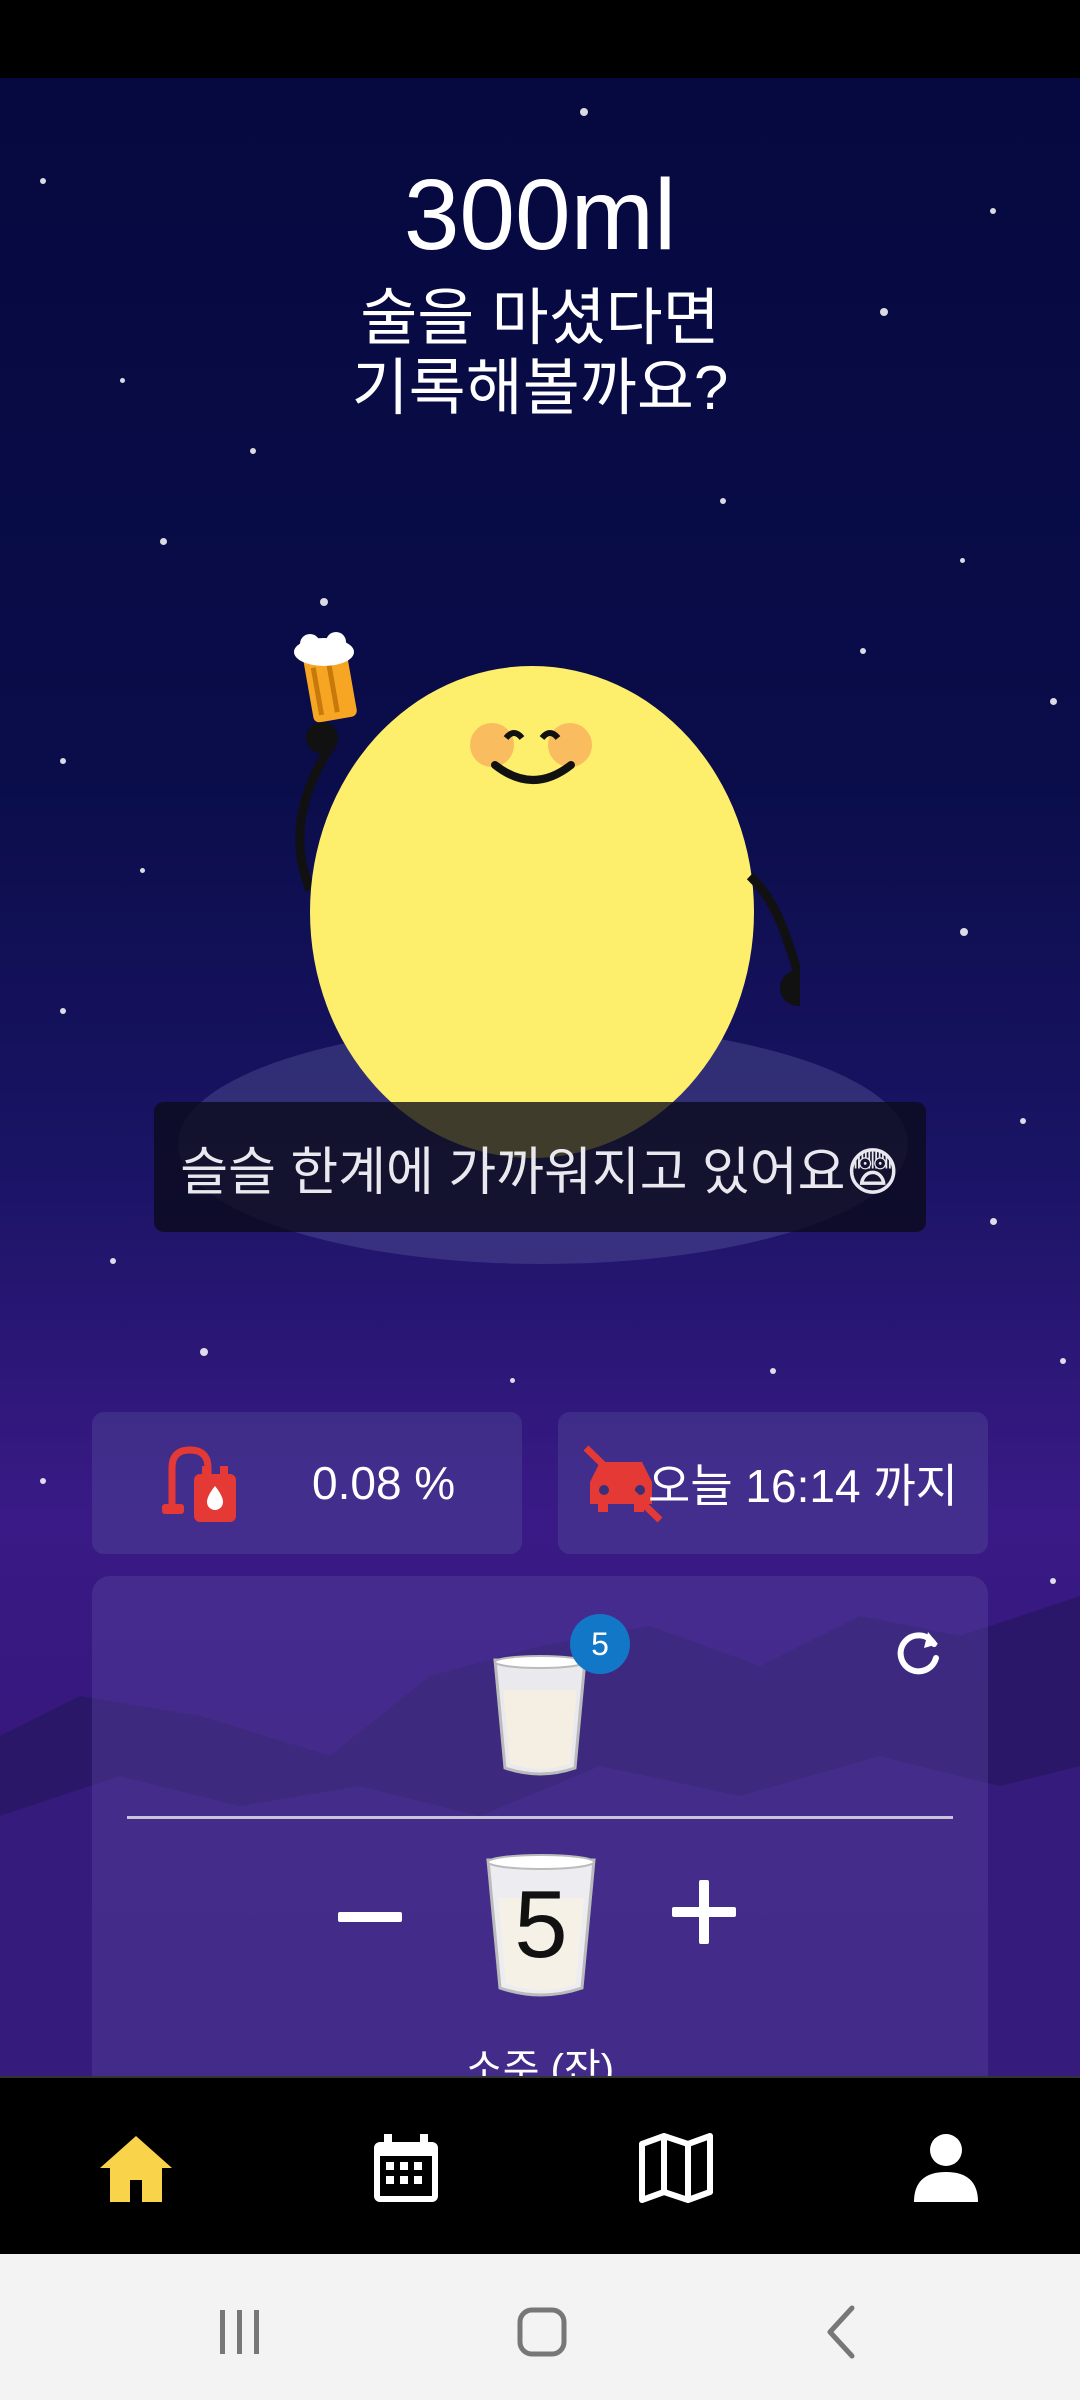 The width and height of the screenshot is (1080, 2400). What do you see at coordinates (384, 1483) in the screenshot?
I see `bac-value: 0.08 %` at bounding box center [384, 1483].